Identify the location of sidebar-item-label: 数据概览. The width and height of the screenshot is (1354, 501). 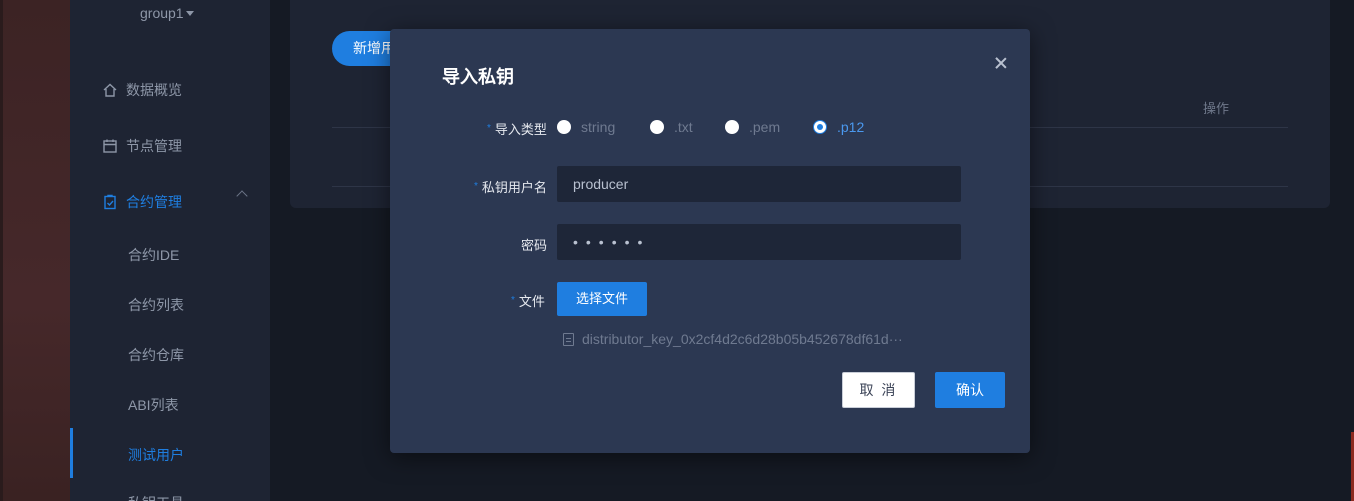
(154, 90).